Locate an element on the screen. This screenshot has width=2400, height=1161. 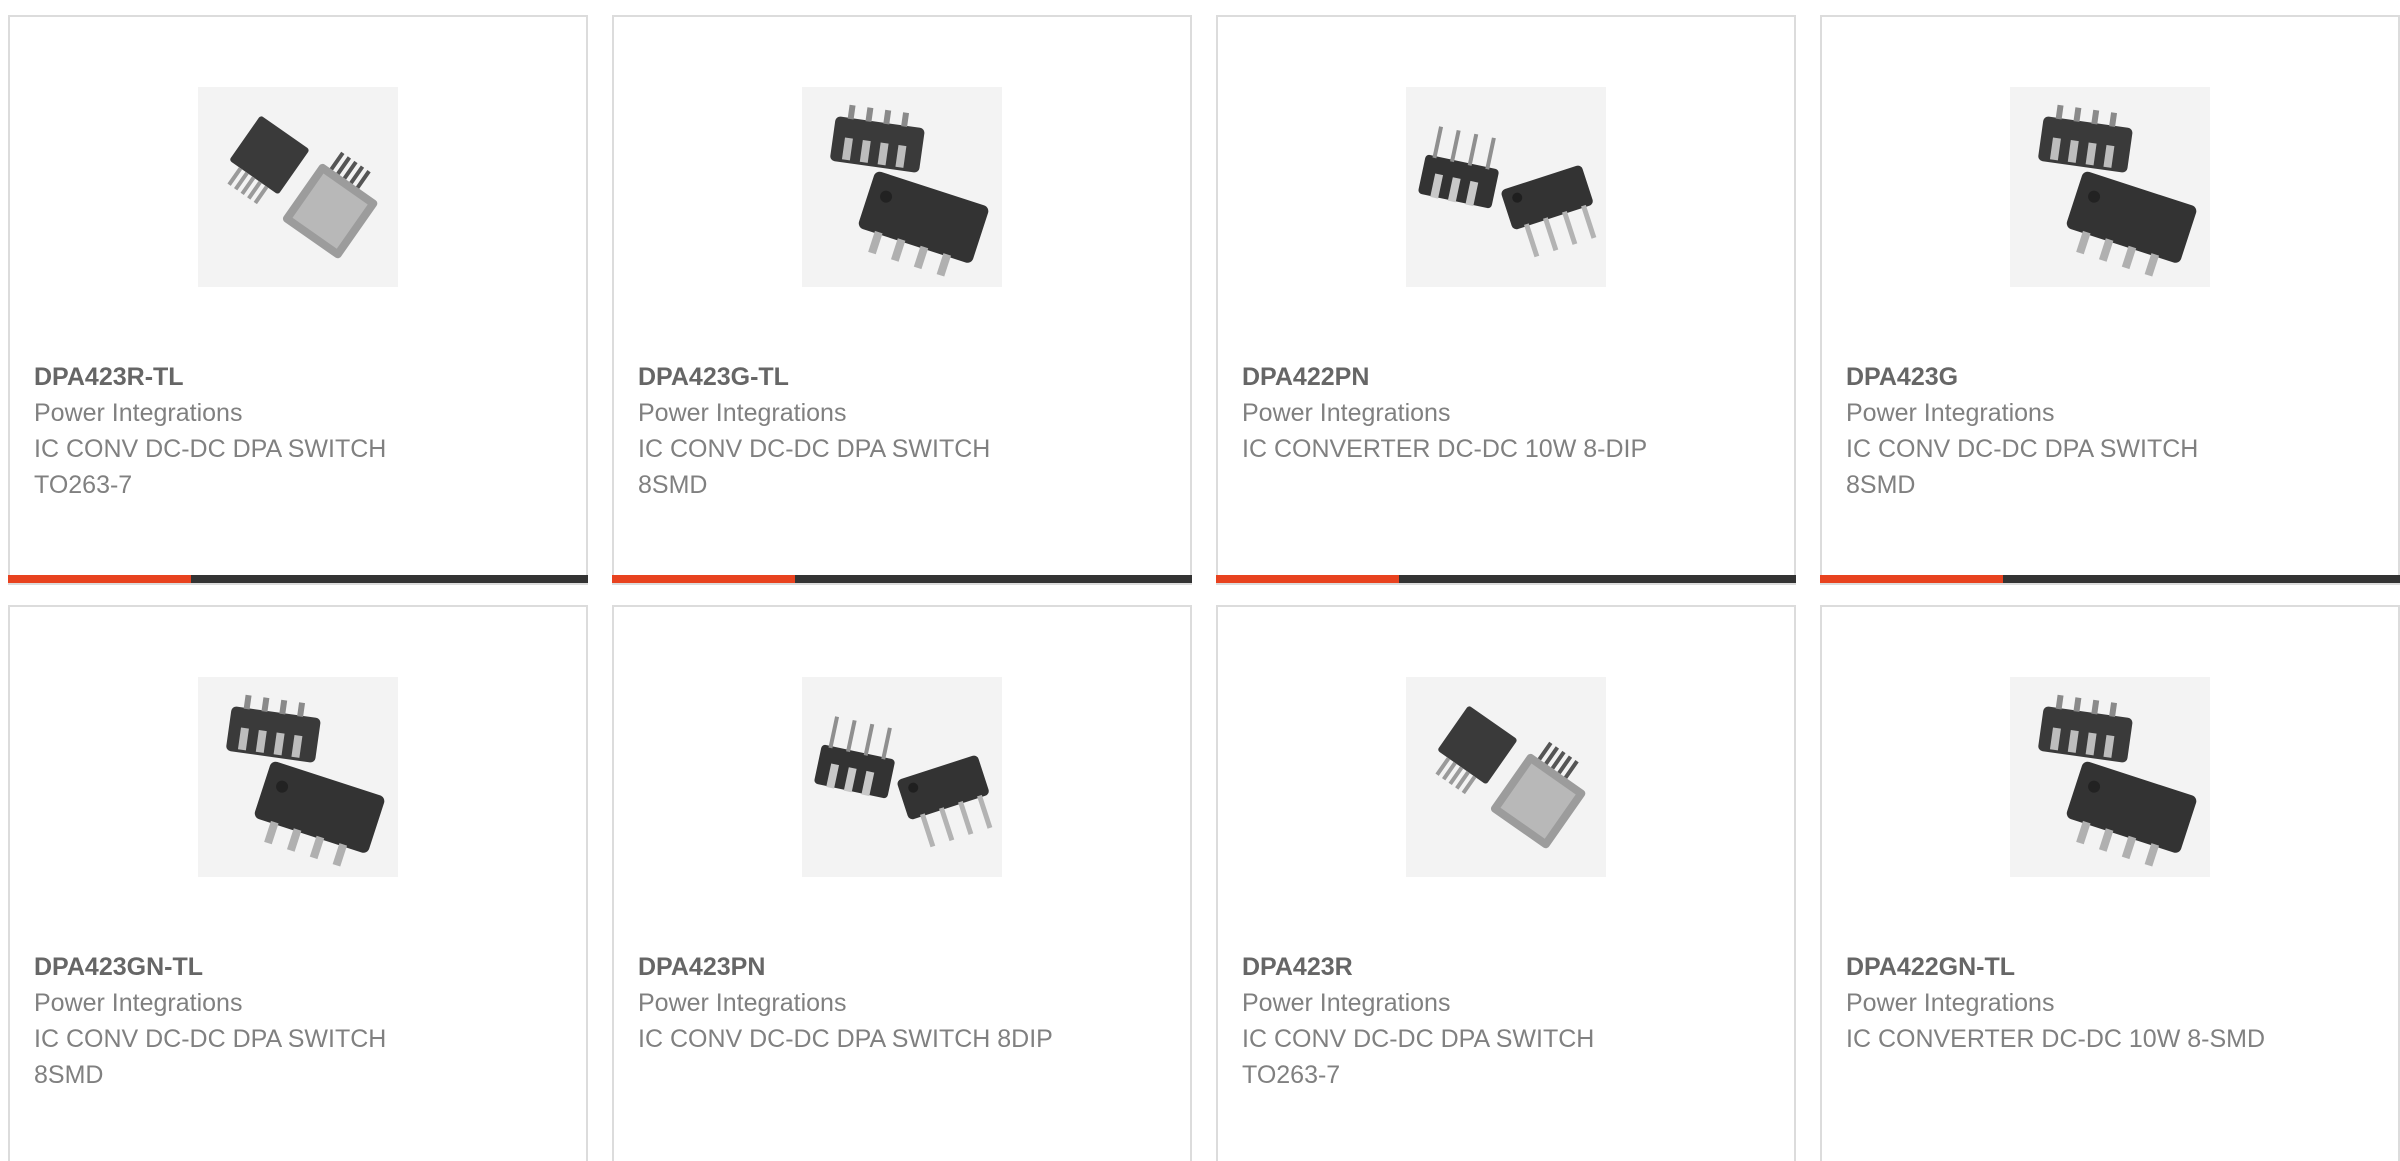
part-number-link: DPA423R is located at coordinates (1452, 967).